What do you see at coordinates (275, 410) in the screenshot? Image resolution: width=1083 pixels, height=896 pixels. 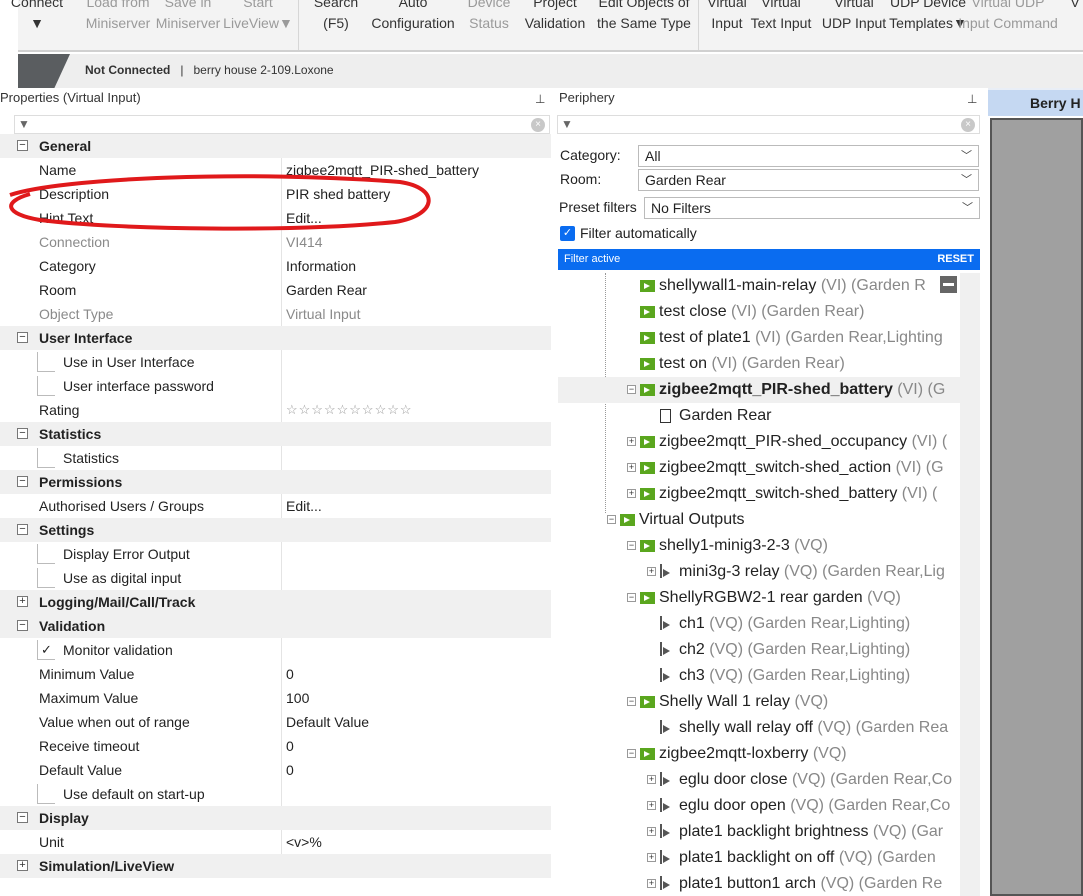 I see `property-row: Rating ☆☆☆☆☆☆☆☆☆☆` at bounding box center [275, 410].